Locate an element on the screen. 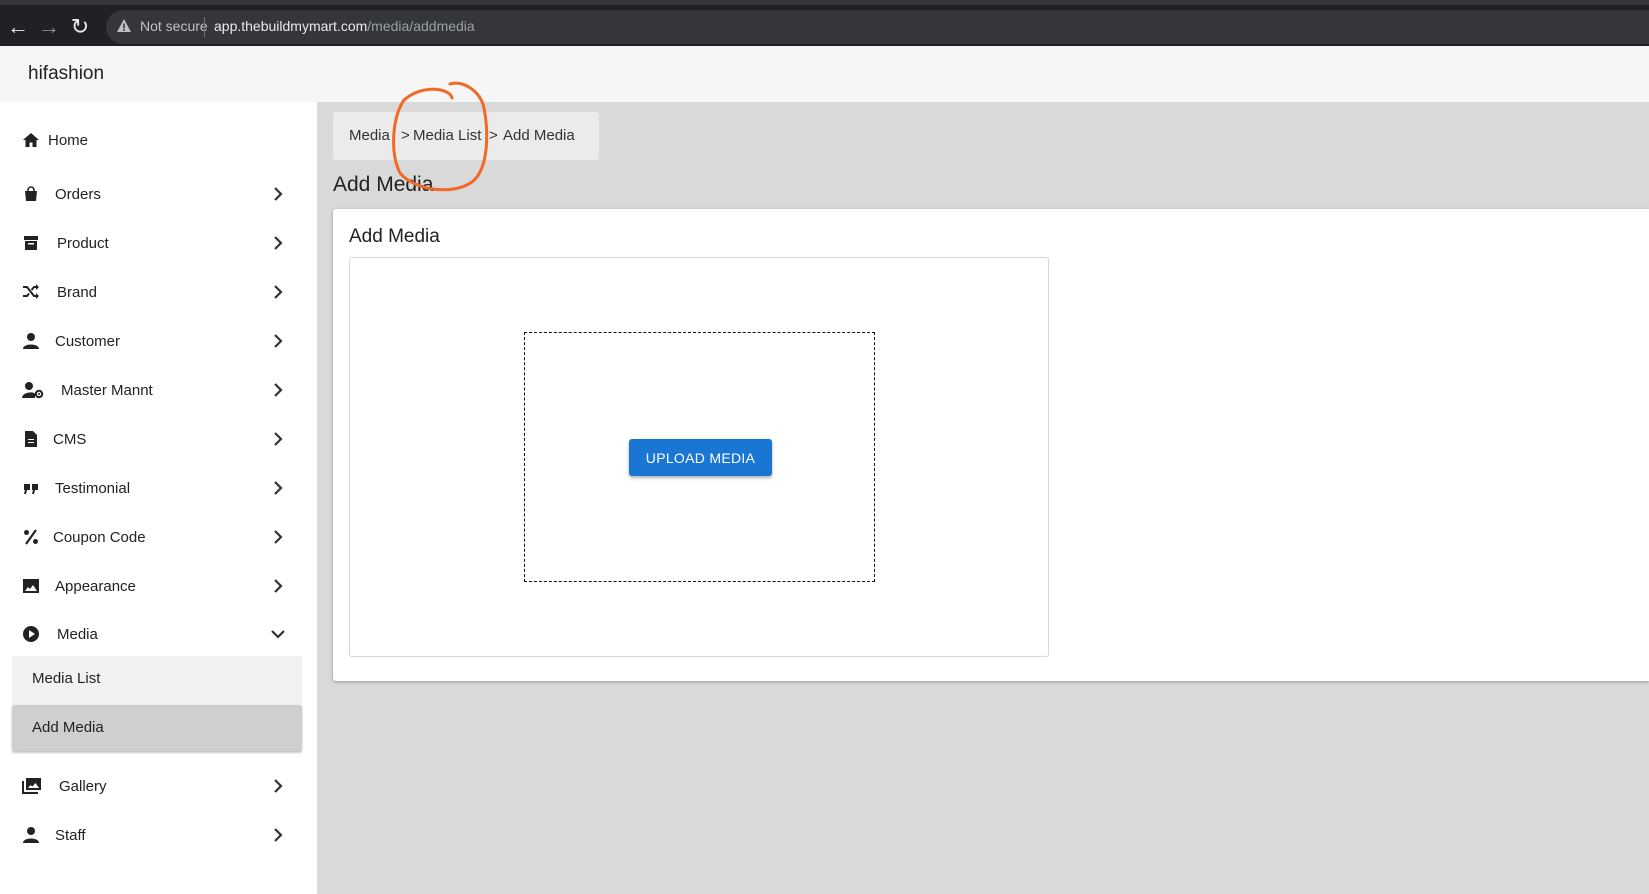  sidebar-item-label: Appearance is located at coordinates (95, 586).